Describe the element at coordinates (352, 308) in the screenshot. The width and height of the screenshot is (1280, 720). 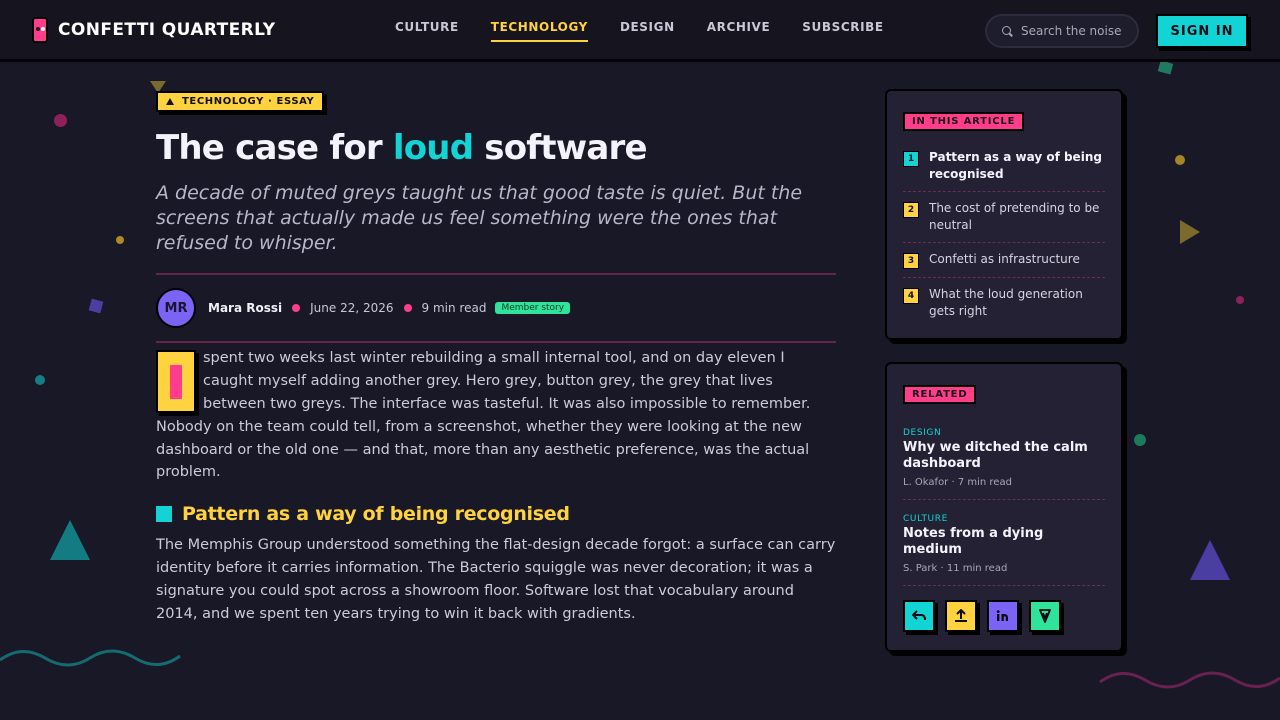
I see `publish-date: June 22, 2026` at that location.